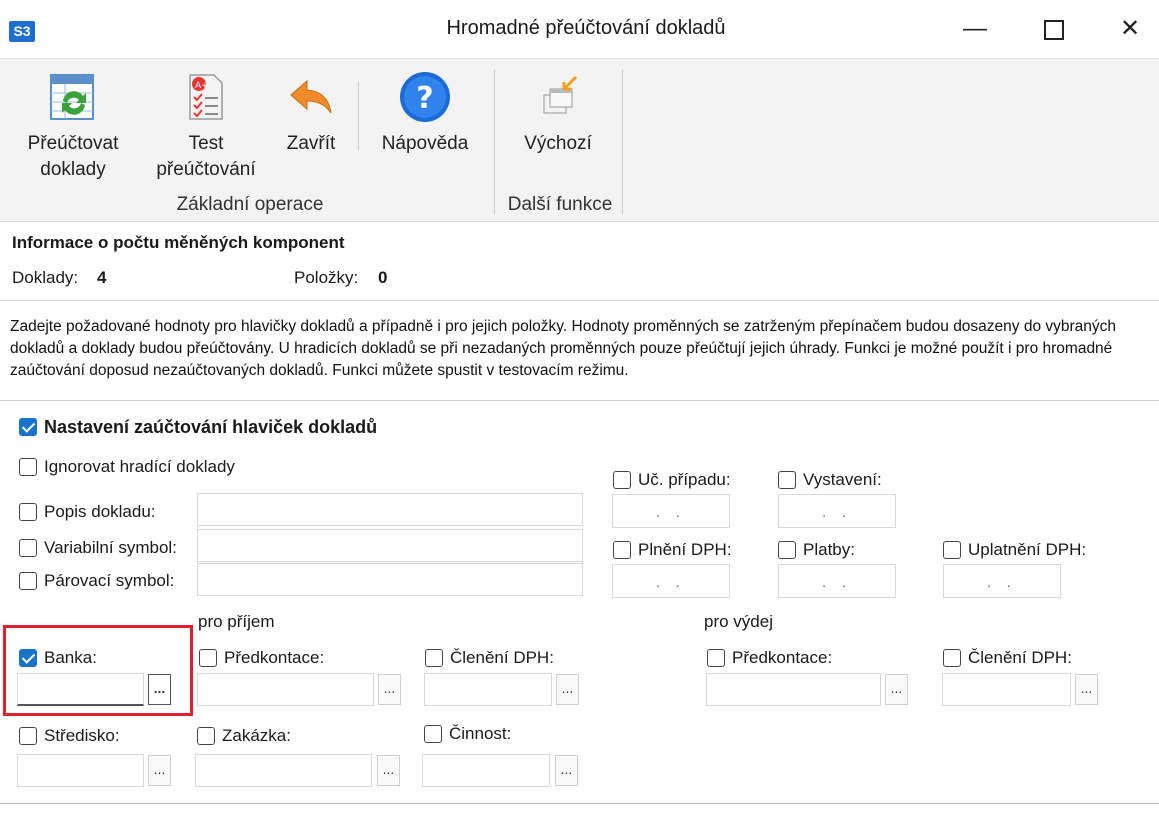 Image resolution: width=1159 pixels, height=813 pixels. Describe the element at coordinates (206, 736) in the screenshot. I see `zakazka-checkbox` at that location.